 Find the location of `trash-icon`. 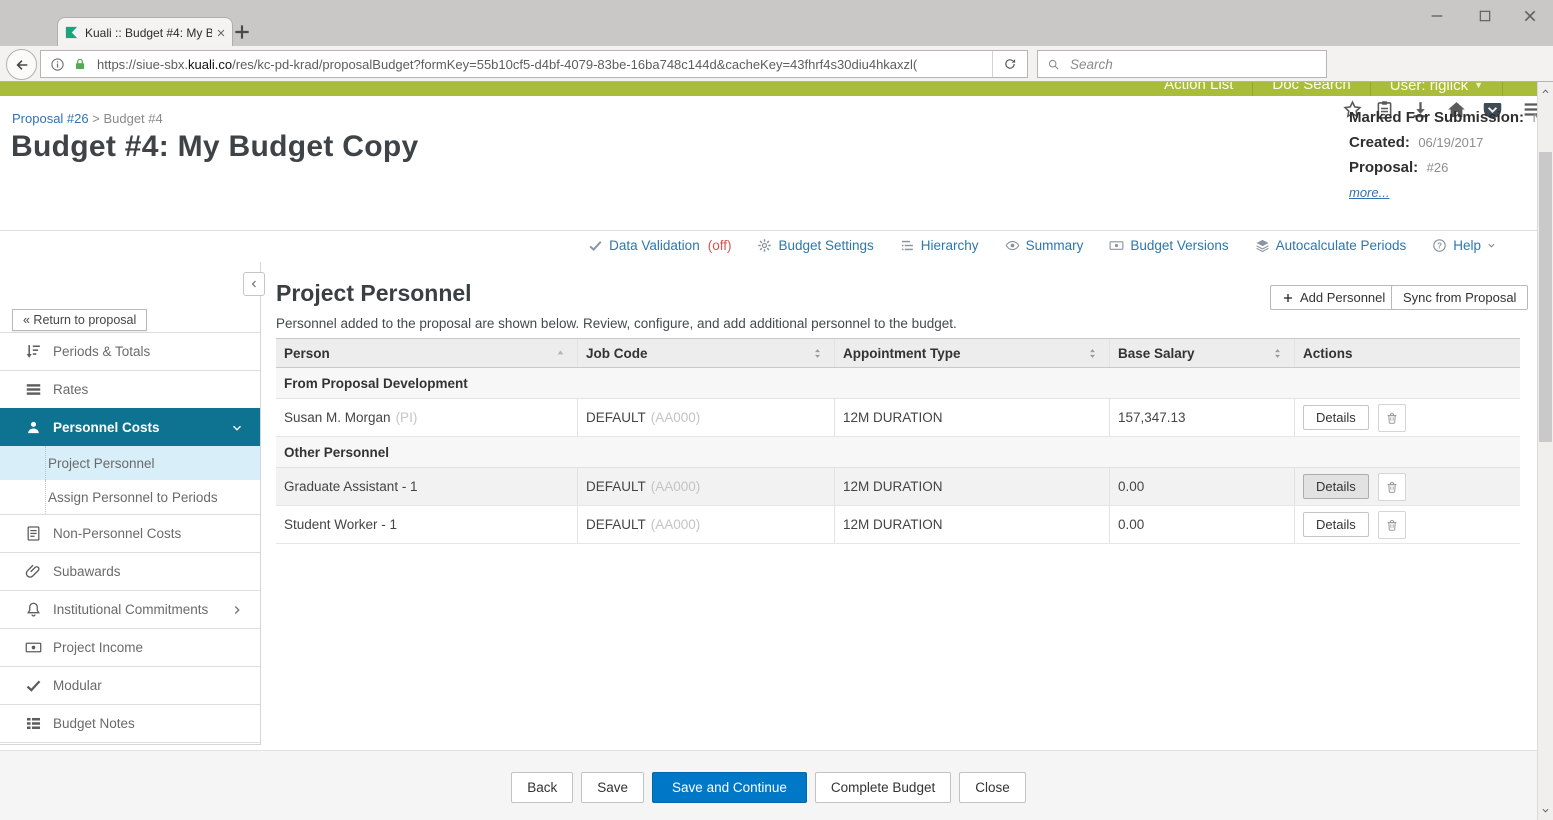

trash-icon is located at coordinates (1392, 418).